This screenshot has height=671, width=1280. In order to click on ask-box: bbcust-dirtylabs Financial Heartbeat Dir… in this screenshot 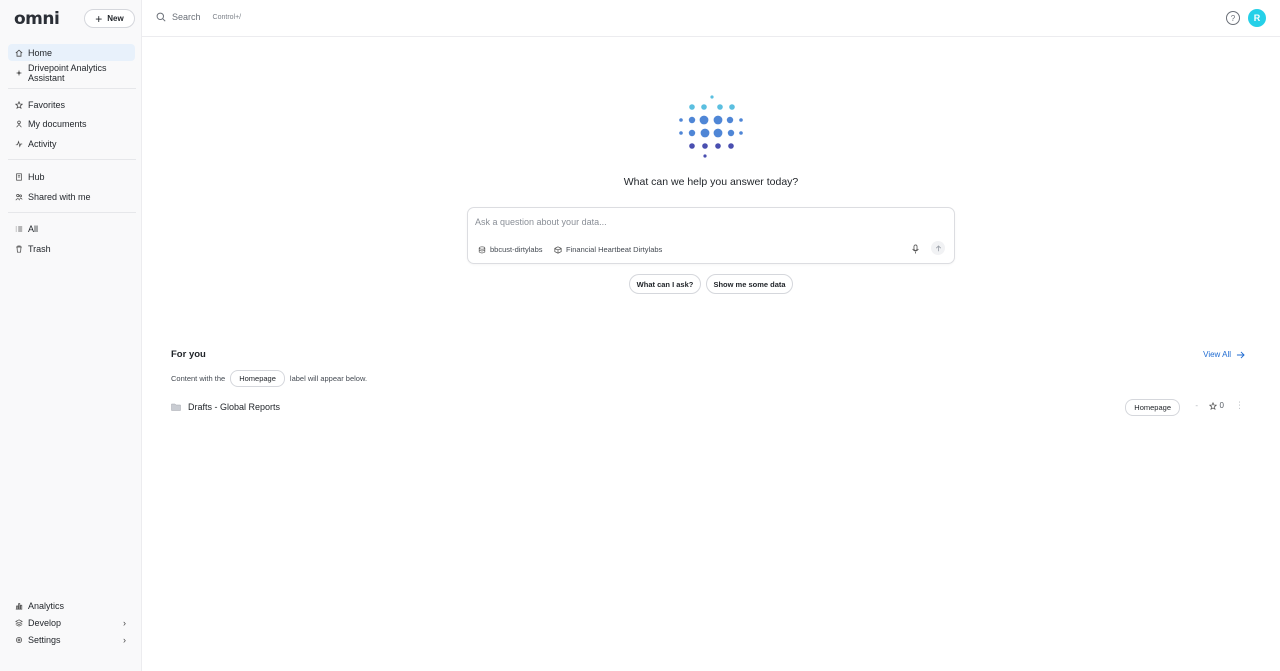, I will do `click(711, 235)`.